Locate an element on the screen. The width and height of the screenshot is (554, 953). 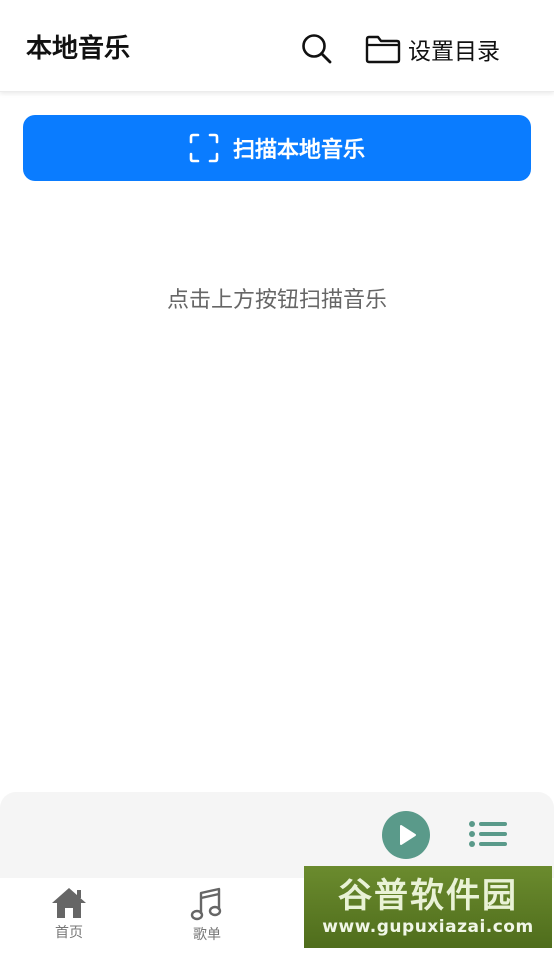
set-directory-button: 设置目录 is located at coordinates (432, 49).